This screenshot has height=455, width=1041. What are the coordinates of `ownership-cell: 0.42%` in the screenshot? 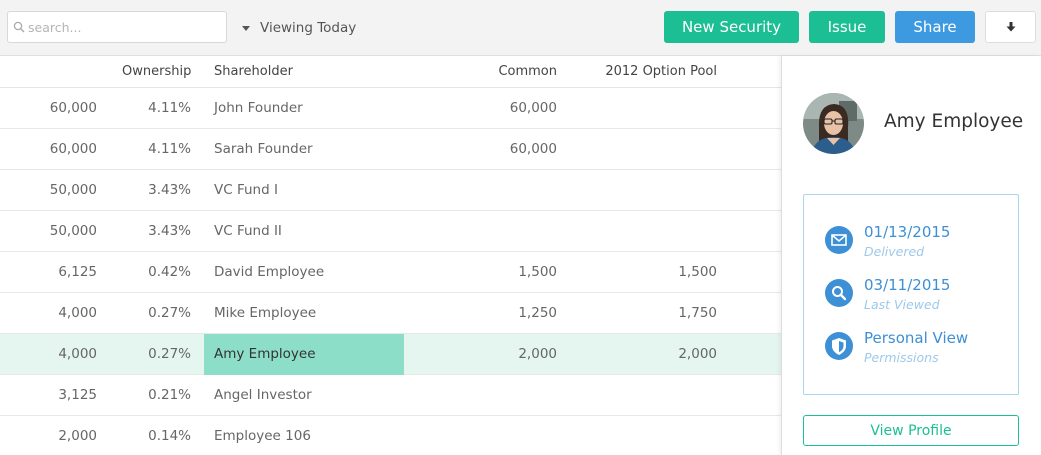 It's located at (169, 272).